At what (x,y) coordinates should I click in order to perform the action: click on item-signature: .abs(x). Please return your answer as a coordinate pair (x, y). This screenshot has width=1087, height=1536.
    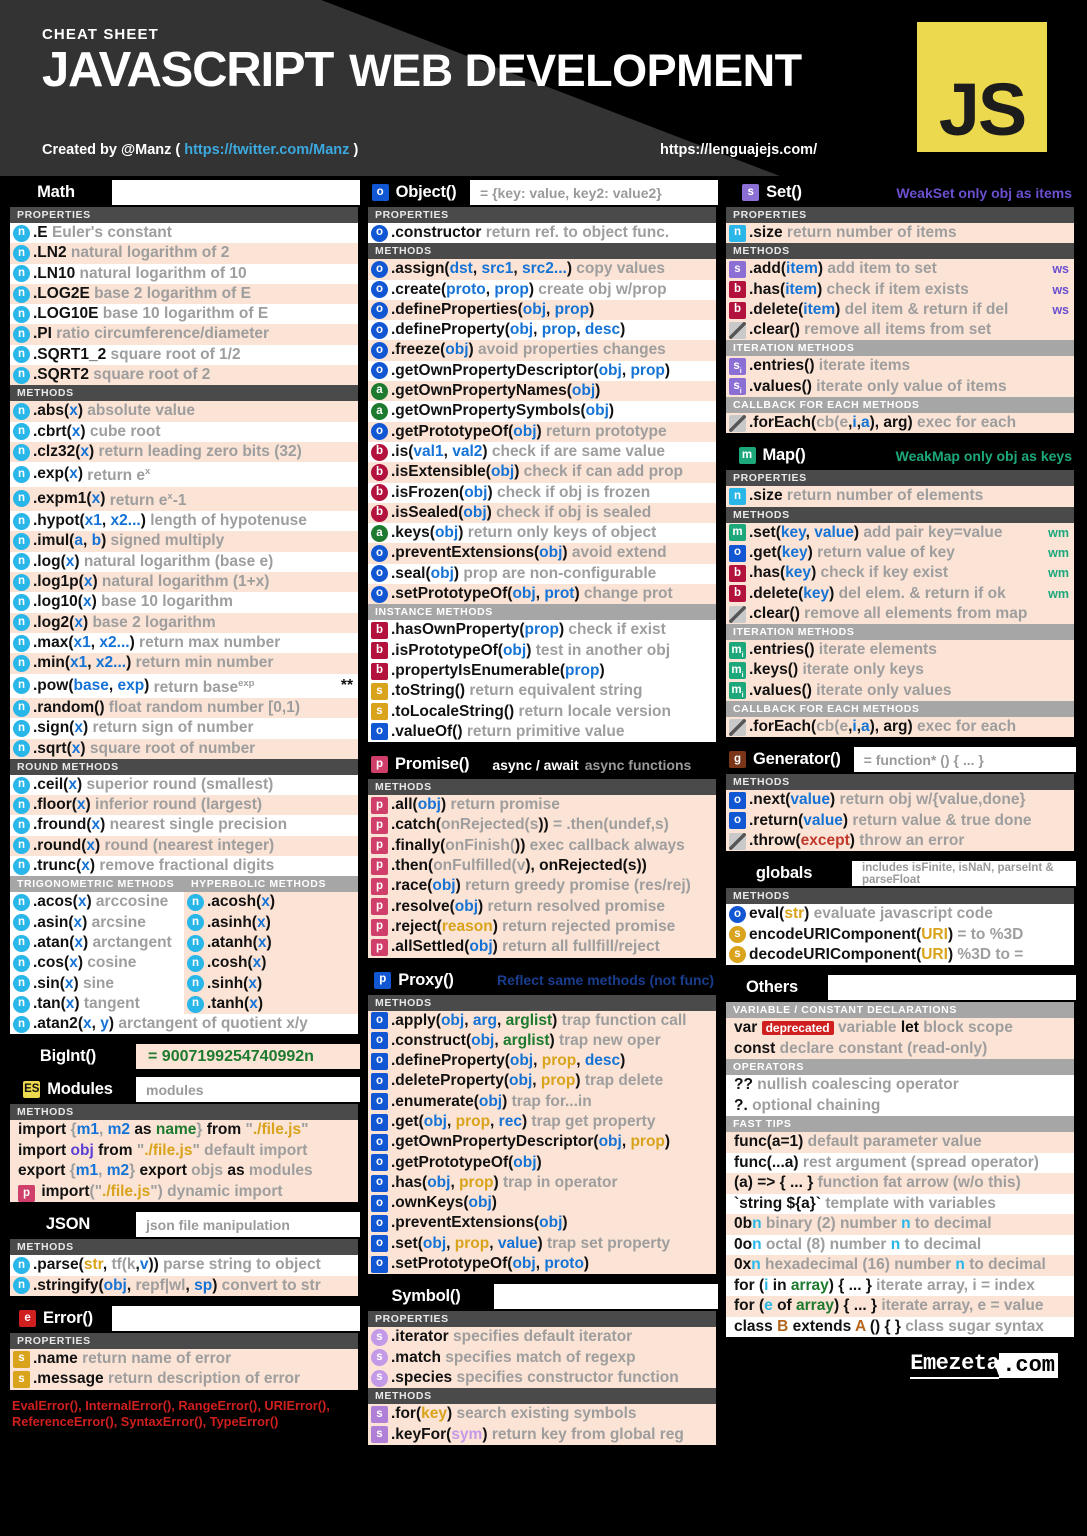
    Looking at the image, I should click on (58, 411).